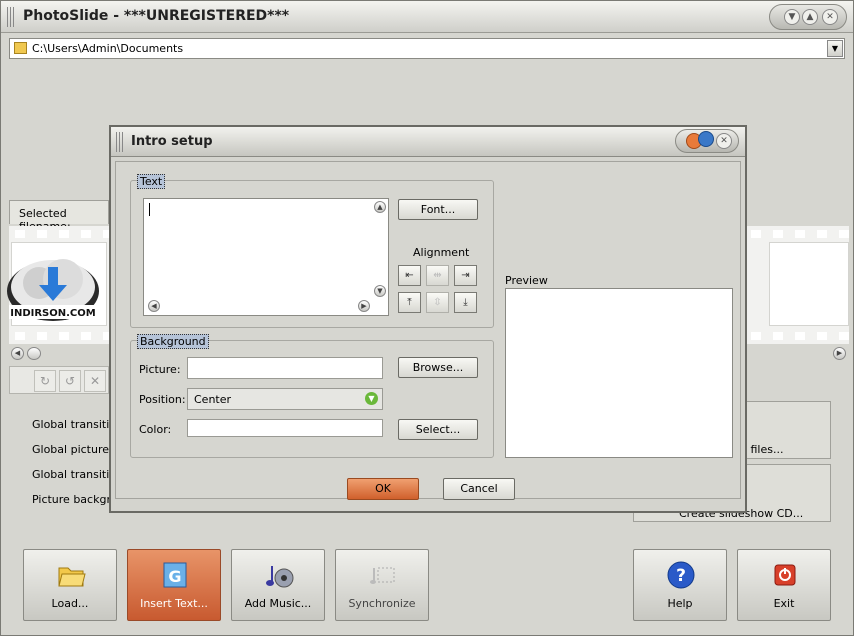  Describe the element at coordinates (172, 141) in the screenshot. I see `dialog-title: Intro setup` at that location.